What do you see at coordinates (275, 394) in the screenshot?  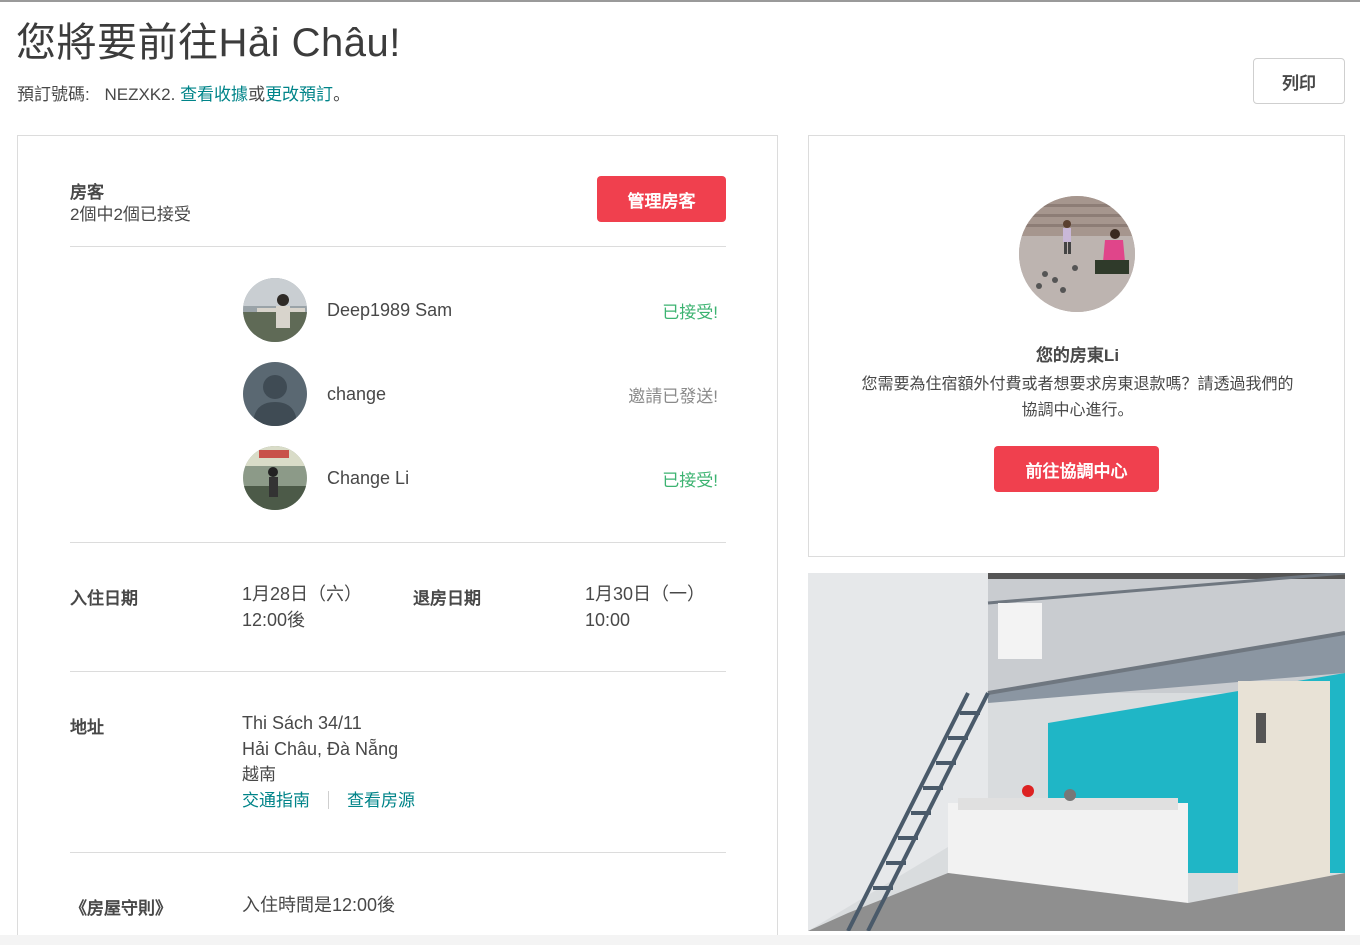 I see `default-avatar-icon` at bounding box center [275, 394].